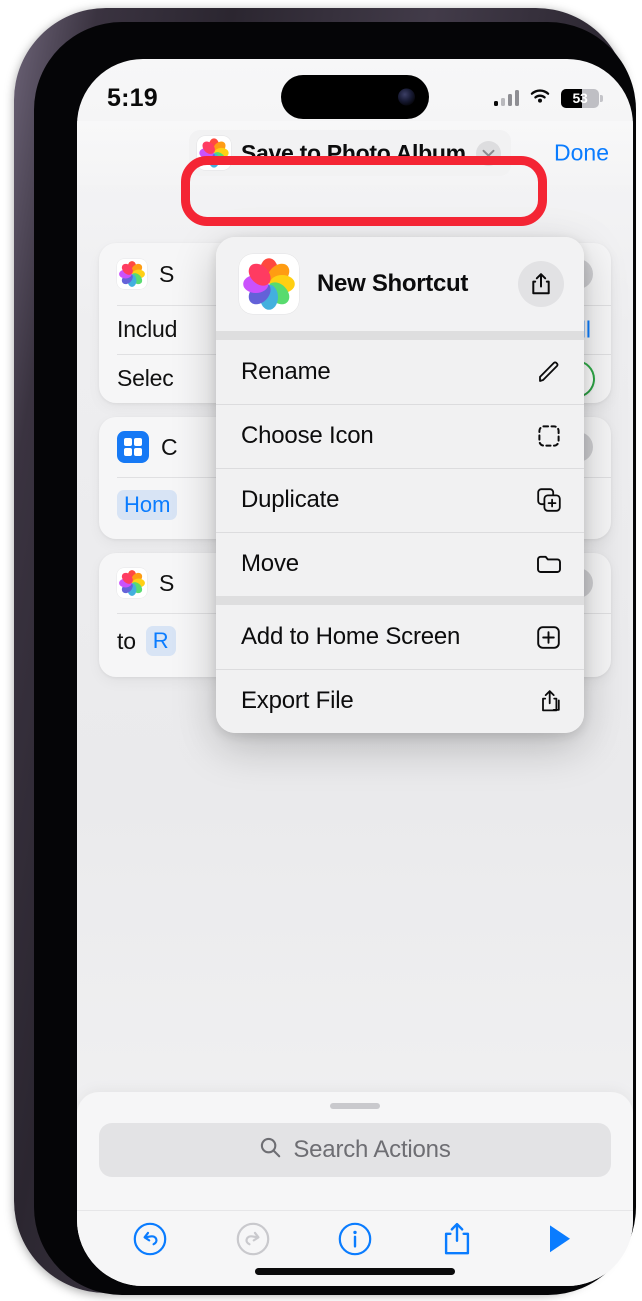 The image size is (642, 1301). Describe the element at coordinates (506, 98) in the screenshot. I see `cellular-bars-icon` at that location.